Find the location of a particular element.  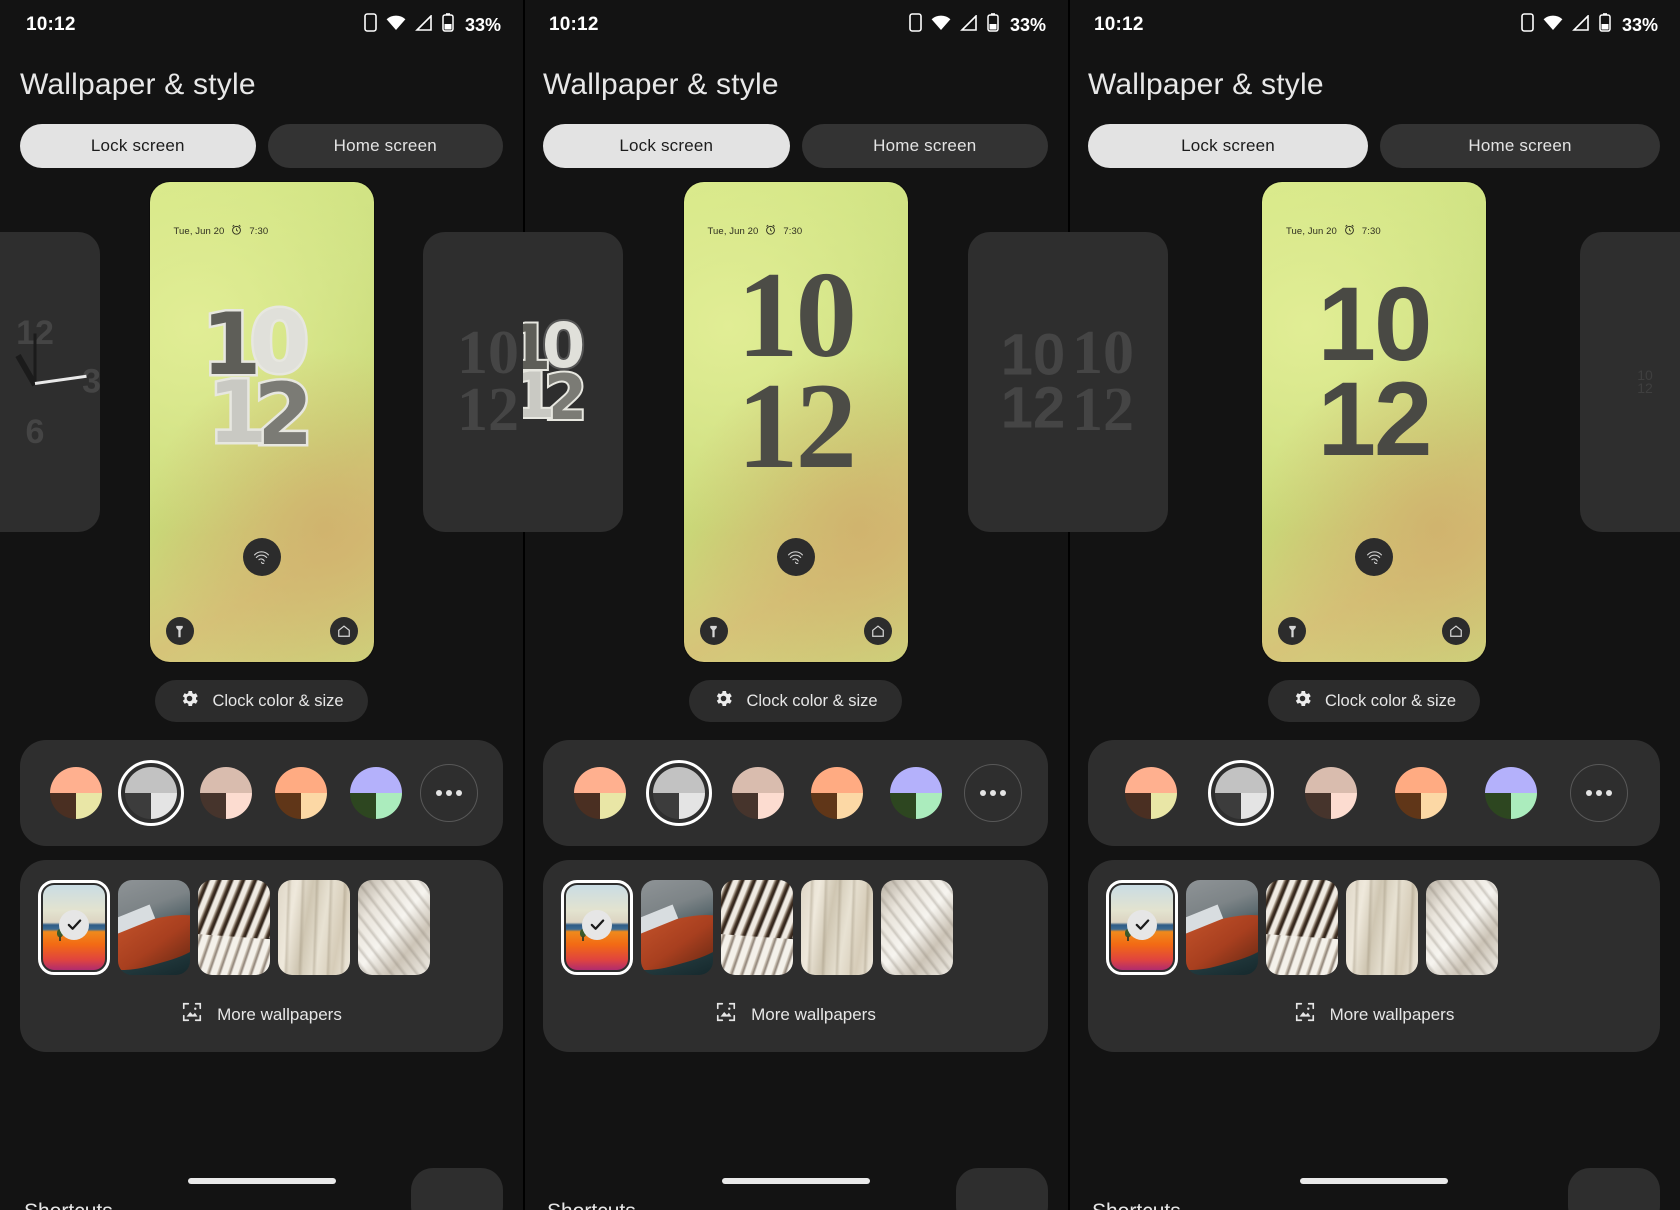

carousel-prev-clock-style: 12 3 6 9 is located at coordinates (50, 382).